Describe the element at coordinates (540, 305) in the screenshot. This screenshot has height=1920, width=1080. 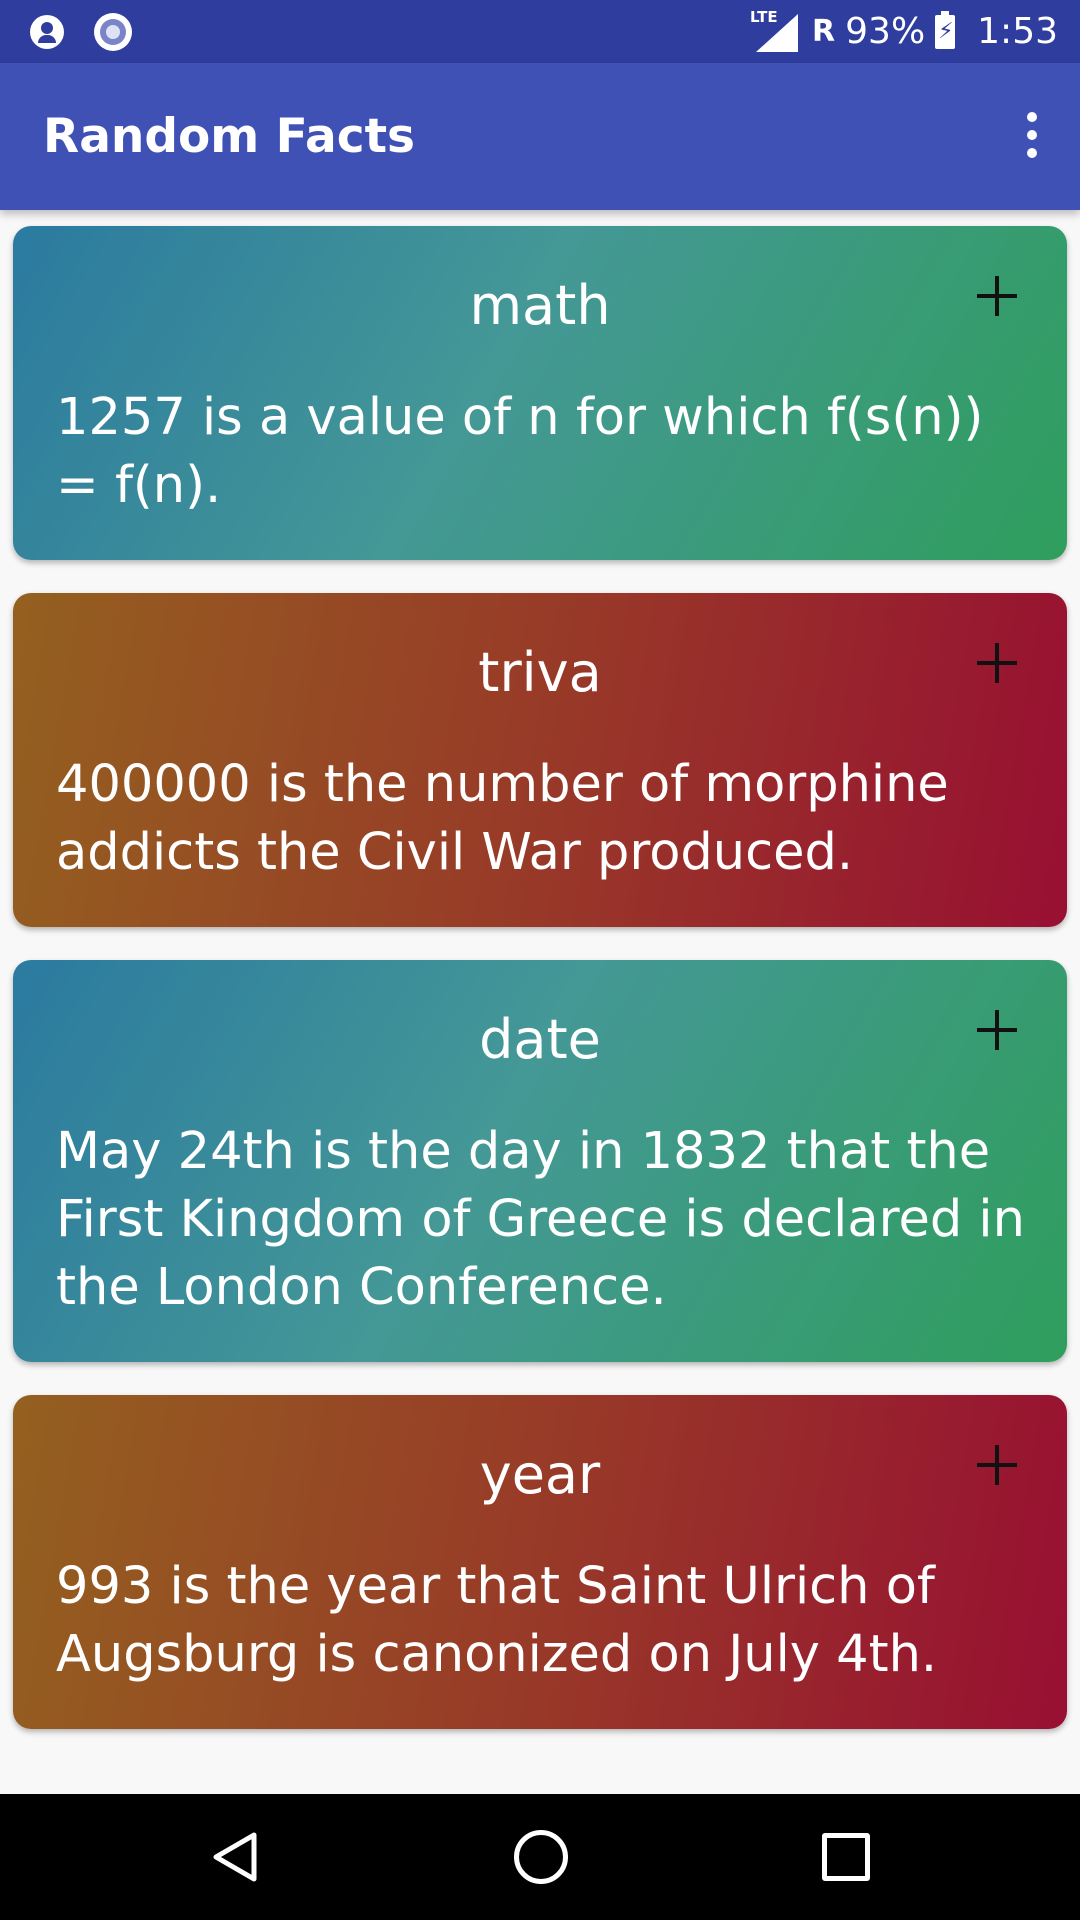
I see `card-category: math` at that location.